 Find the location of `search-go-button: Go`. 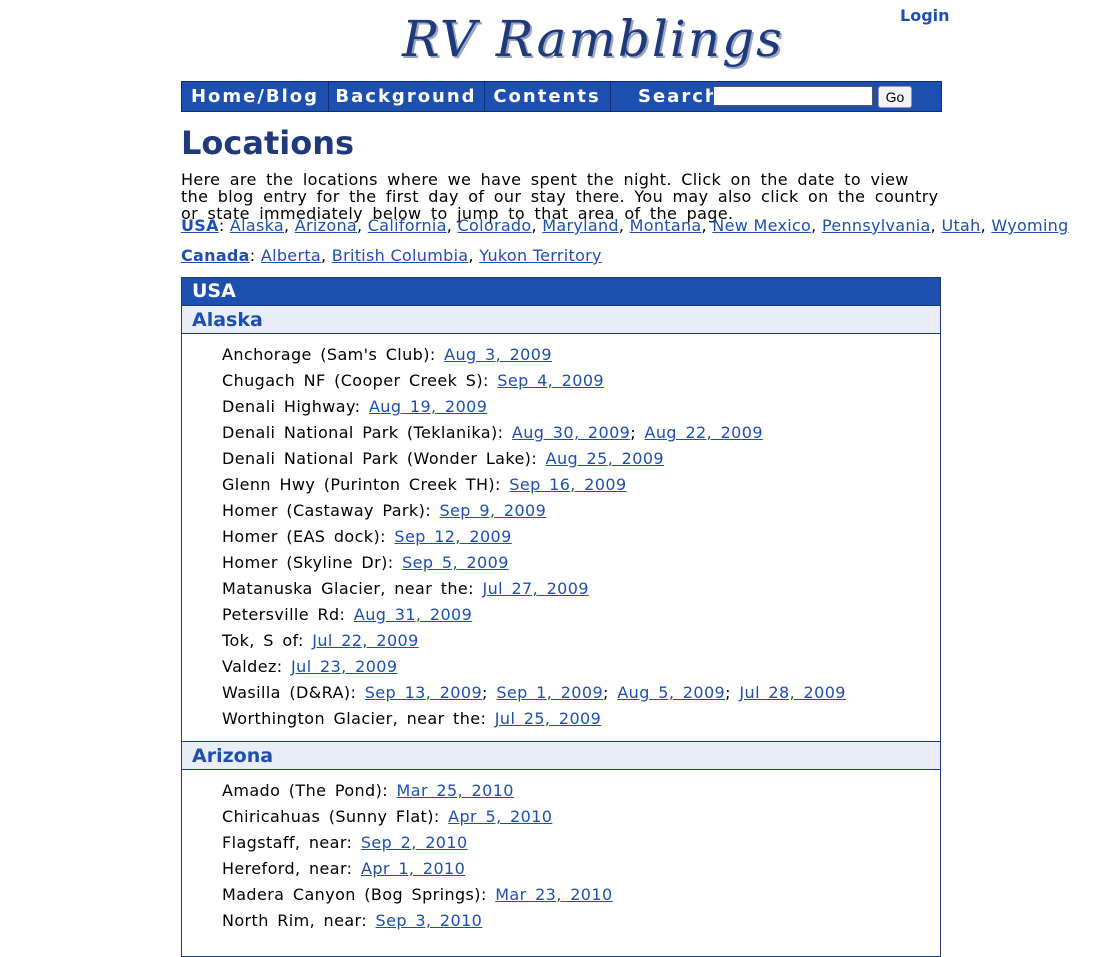

search-go-button: Go is located at coordinates (895, 97).